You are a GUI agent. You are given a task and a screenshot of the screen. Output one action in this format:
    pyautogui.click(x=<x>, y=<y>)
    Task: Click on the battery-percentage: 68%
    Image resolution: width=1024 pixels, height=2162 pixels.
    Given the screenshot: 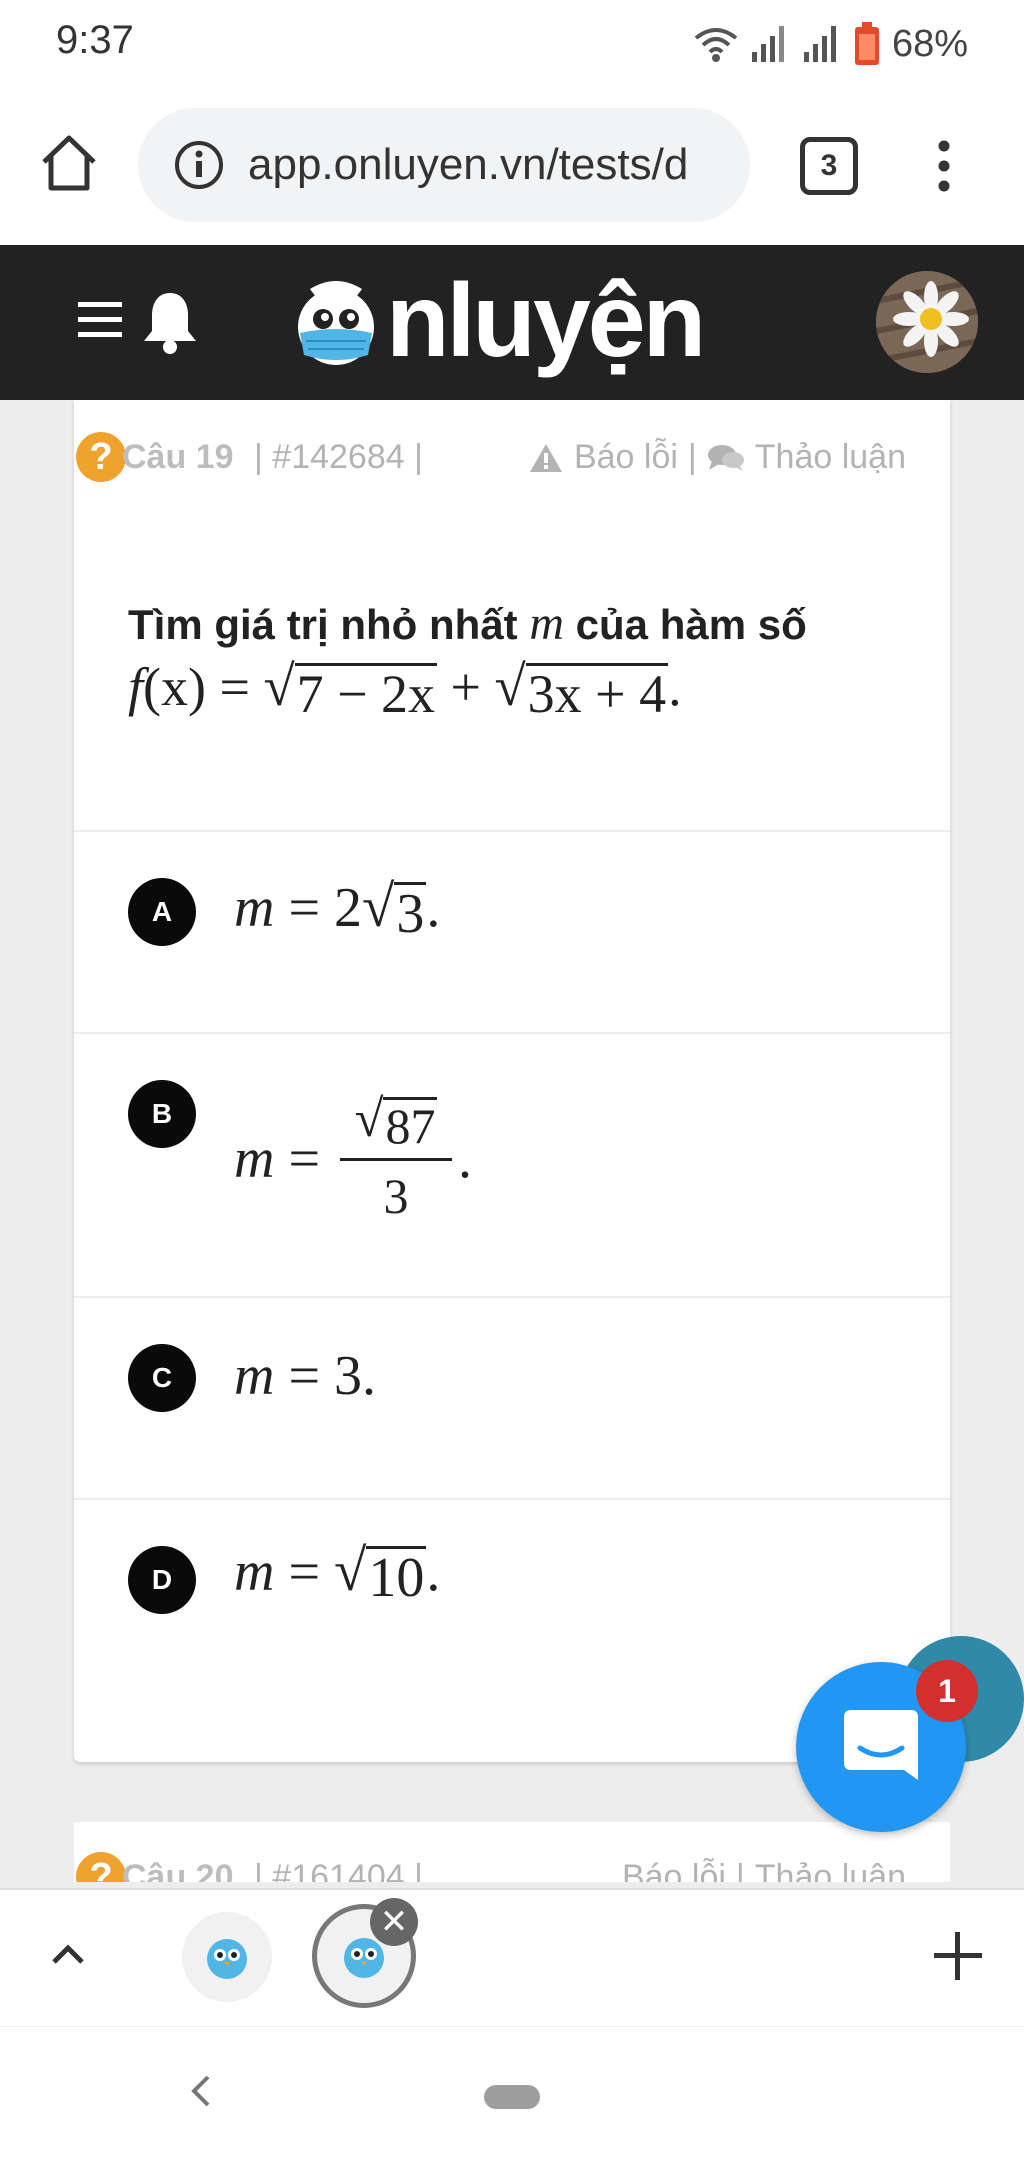 What is the action you would take?
    pyautogui.click(x=929, y=43)
    